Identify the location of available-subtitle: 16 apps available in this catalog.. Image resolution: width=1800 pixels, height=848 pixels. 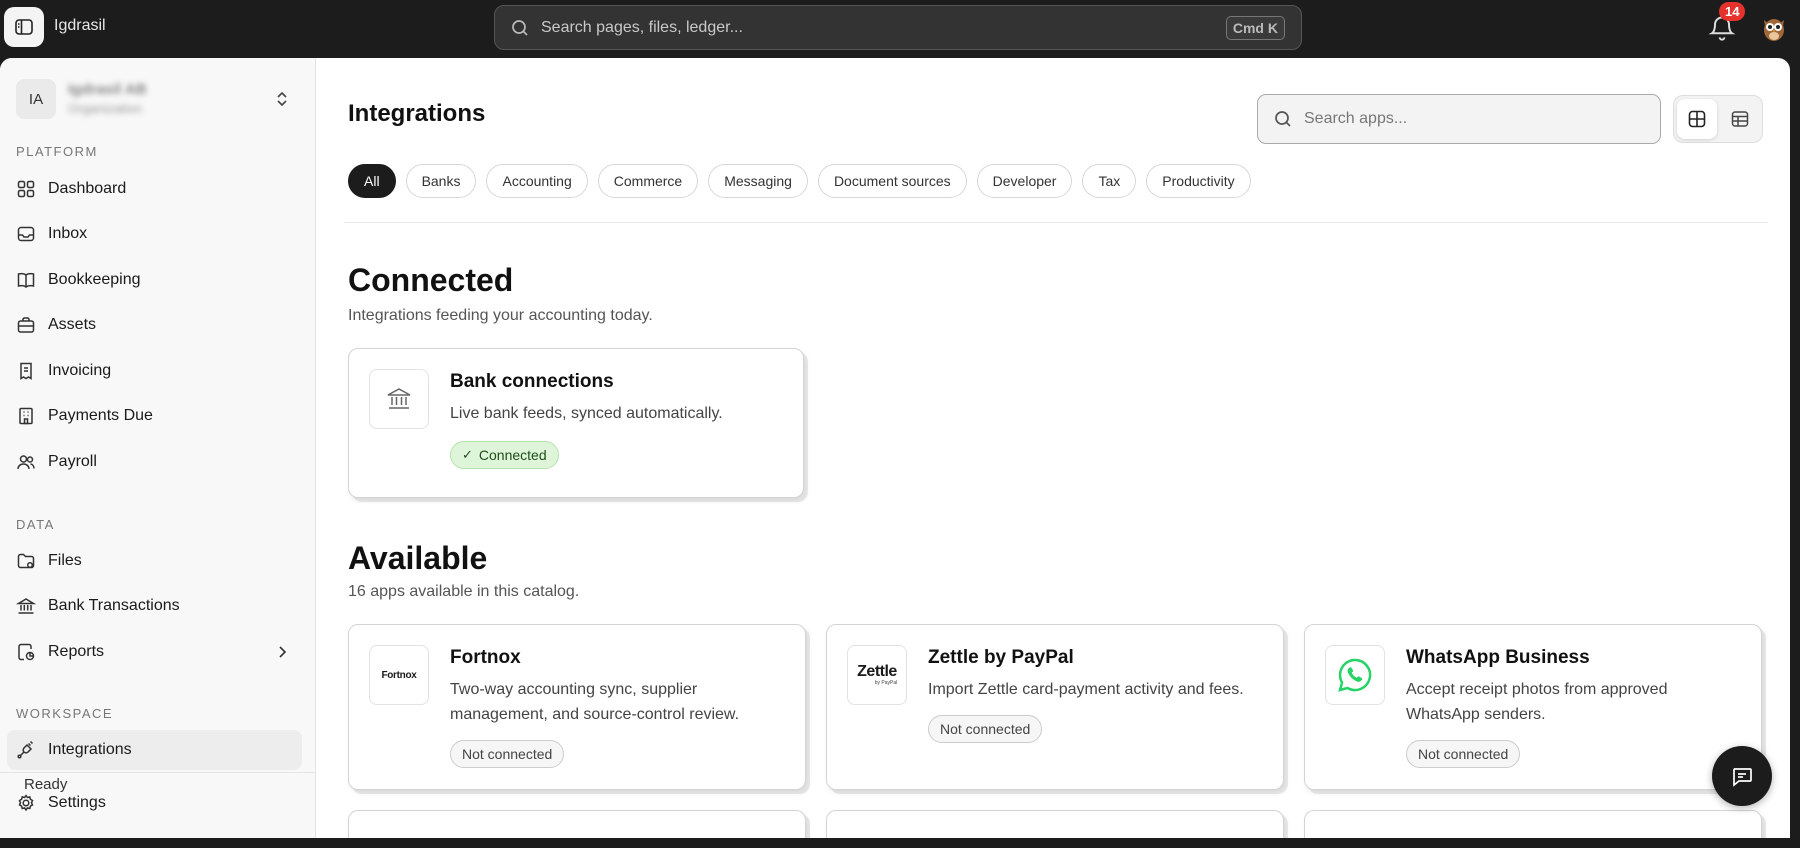
(464, 591).